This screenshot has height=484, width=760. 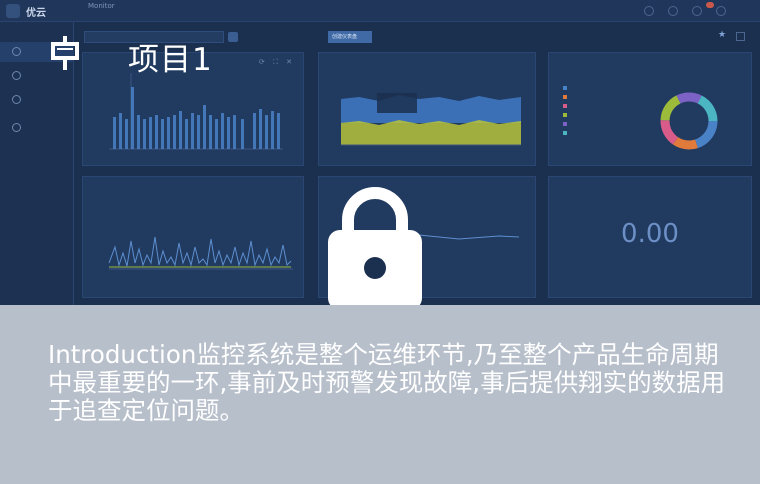 What do you see at coordinates (721, 11) in the screenshot?
I see `user-avatar-icon` at bounding box center [721, 11].